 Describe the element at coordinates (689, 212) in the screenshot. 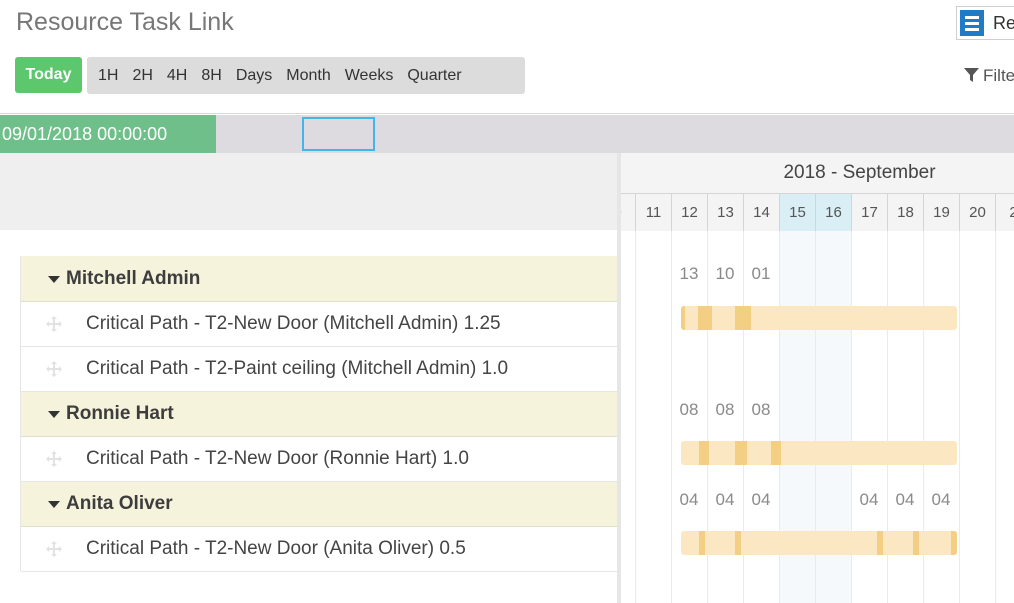

I see `day-header: 12` at that location.